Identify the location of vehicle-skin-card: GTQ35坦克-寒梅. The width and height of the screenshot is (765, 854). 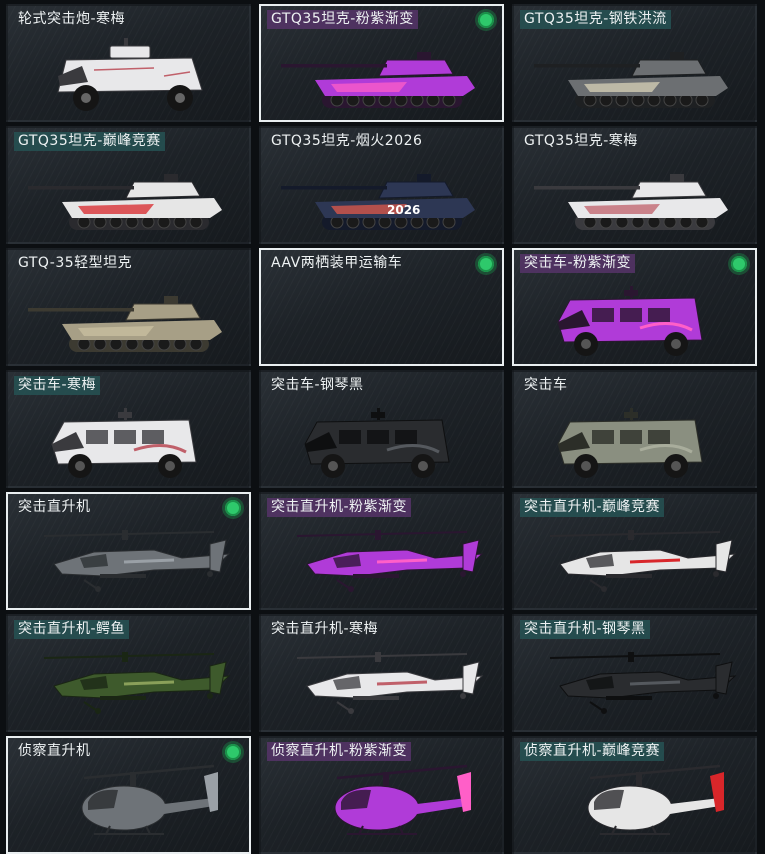
(634, 185).